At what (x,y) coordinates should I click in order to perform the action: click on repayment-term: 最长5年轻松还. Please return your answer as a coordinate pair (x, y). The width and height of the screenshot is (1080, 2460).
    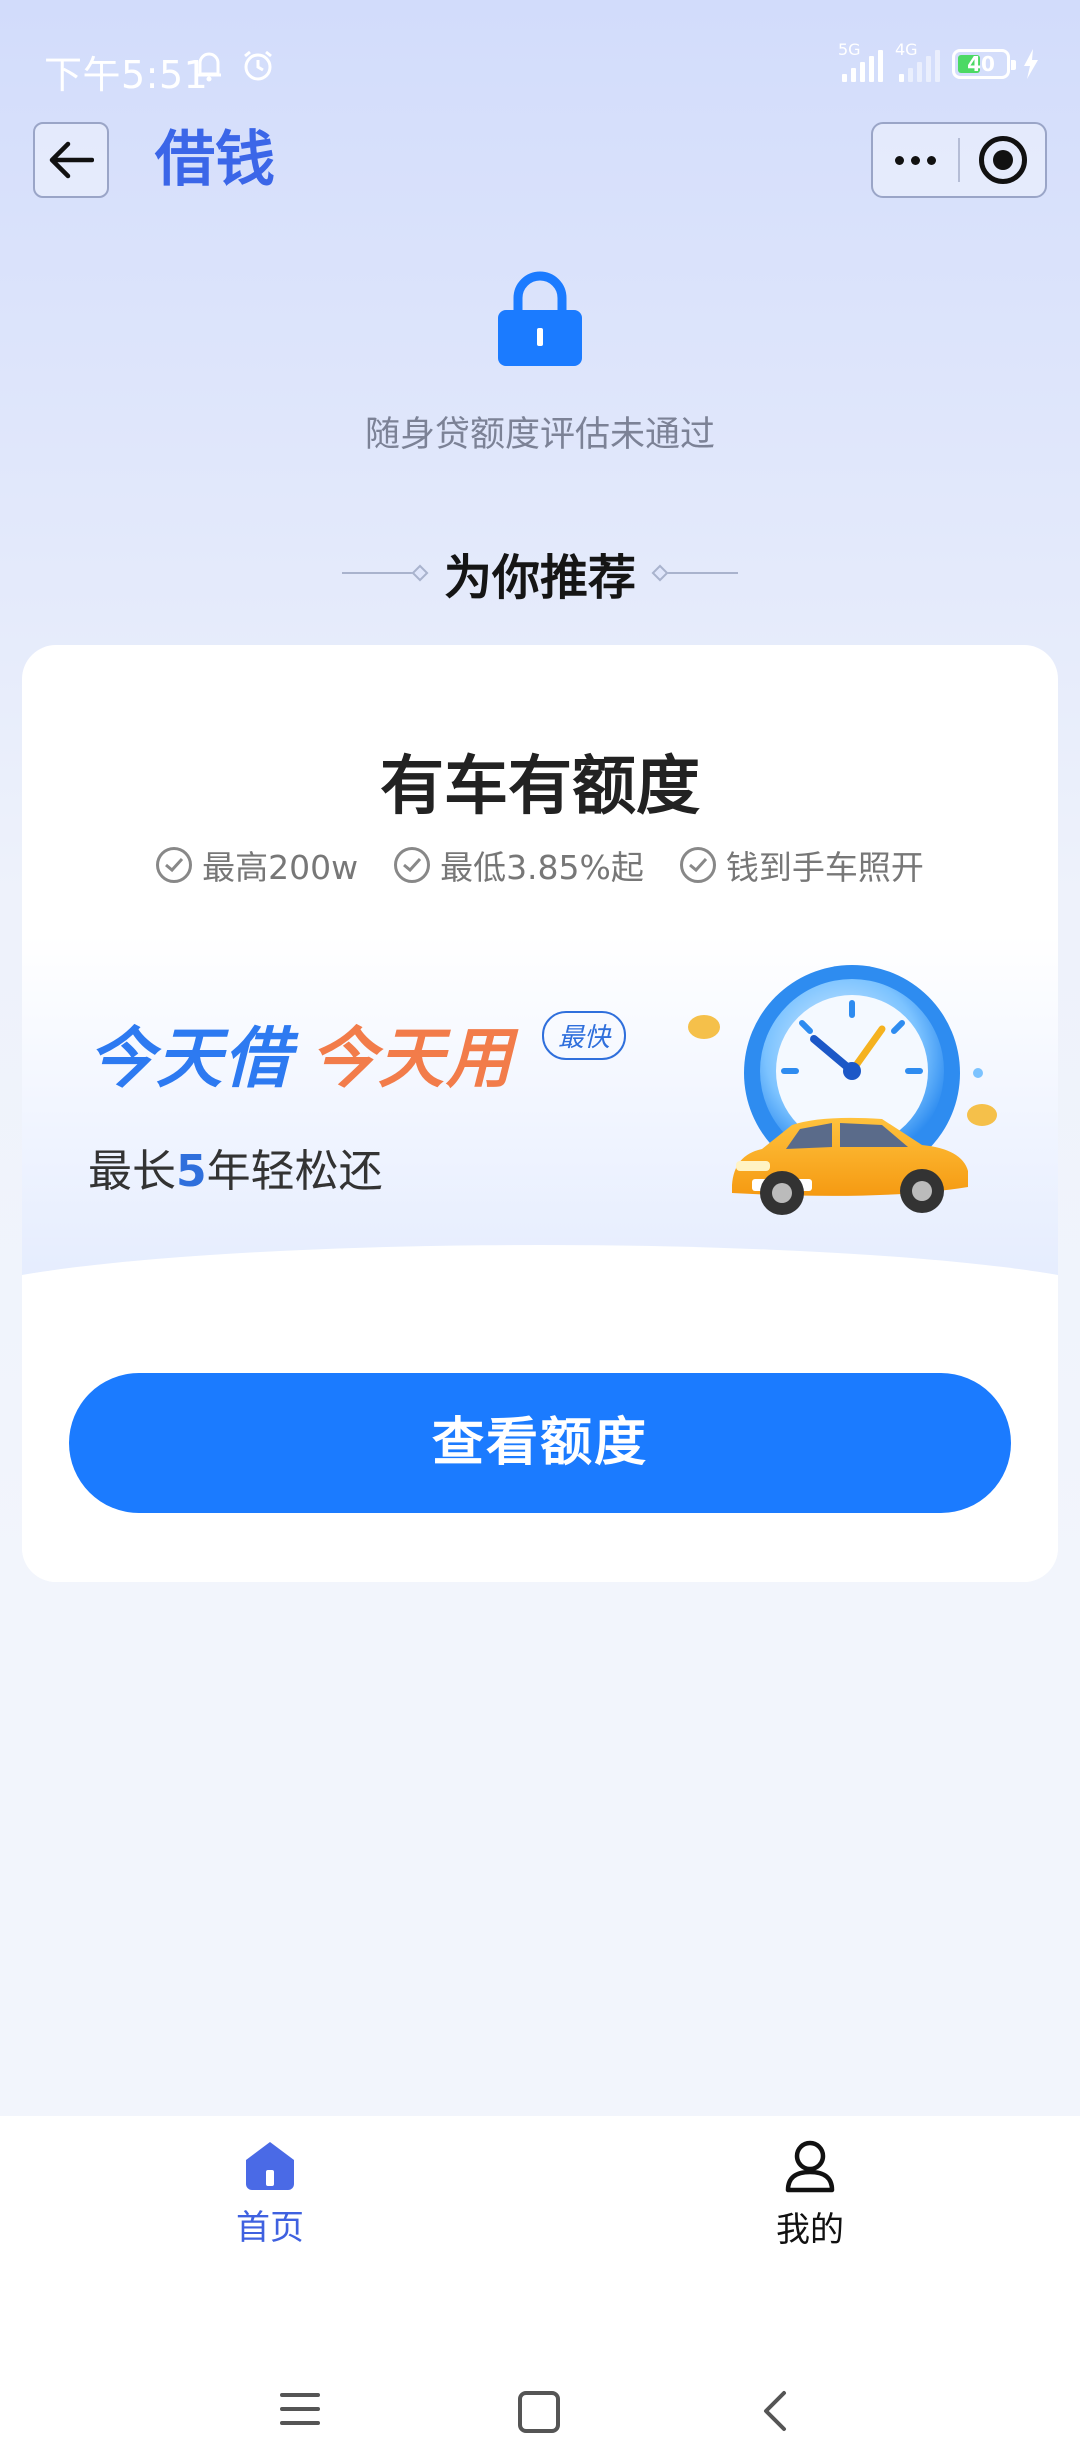
    Looking at the image, I should click on (235, 1171).